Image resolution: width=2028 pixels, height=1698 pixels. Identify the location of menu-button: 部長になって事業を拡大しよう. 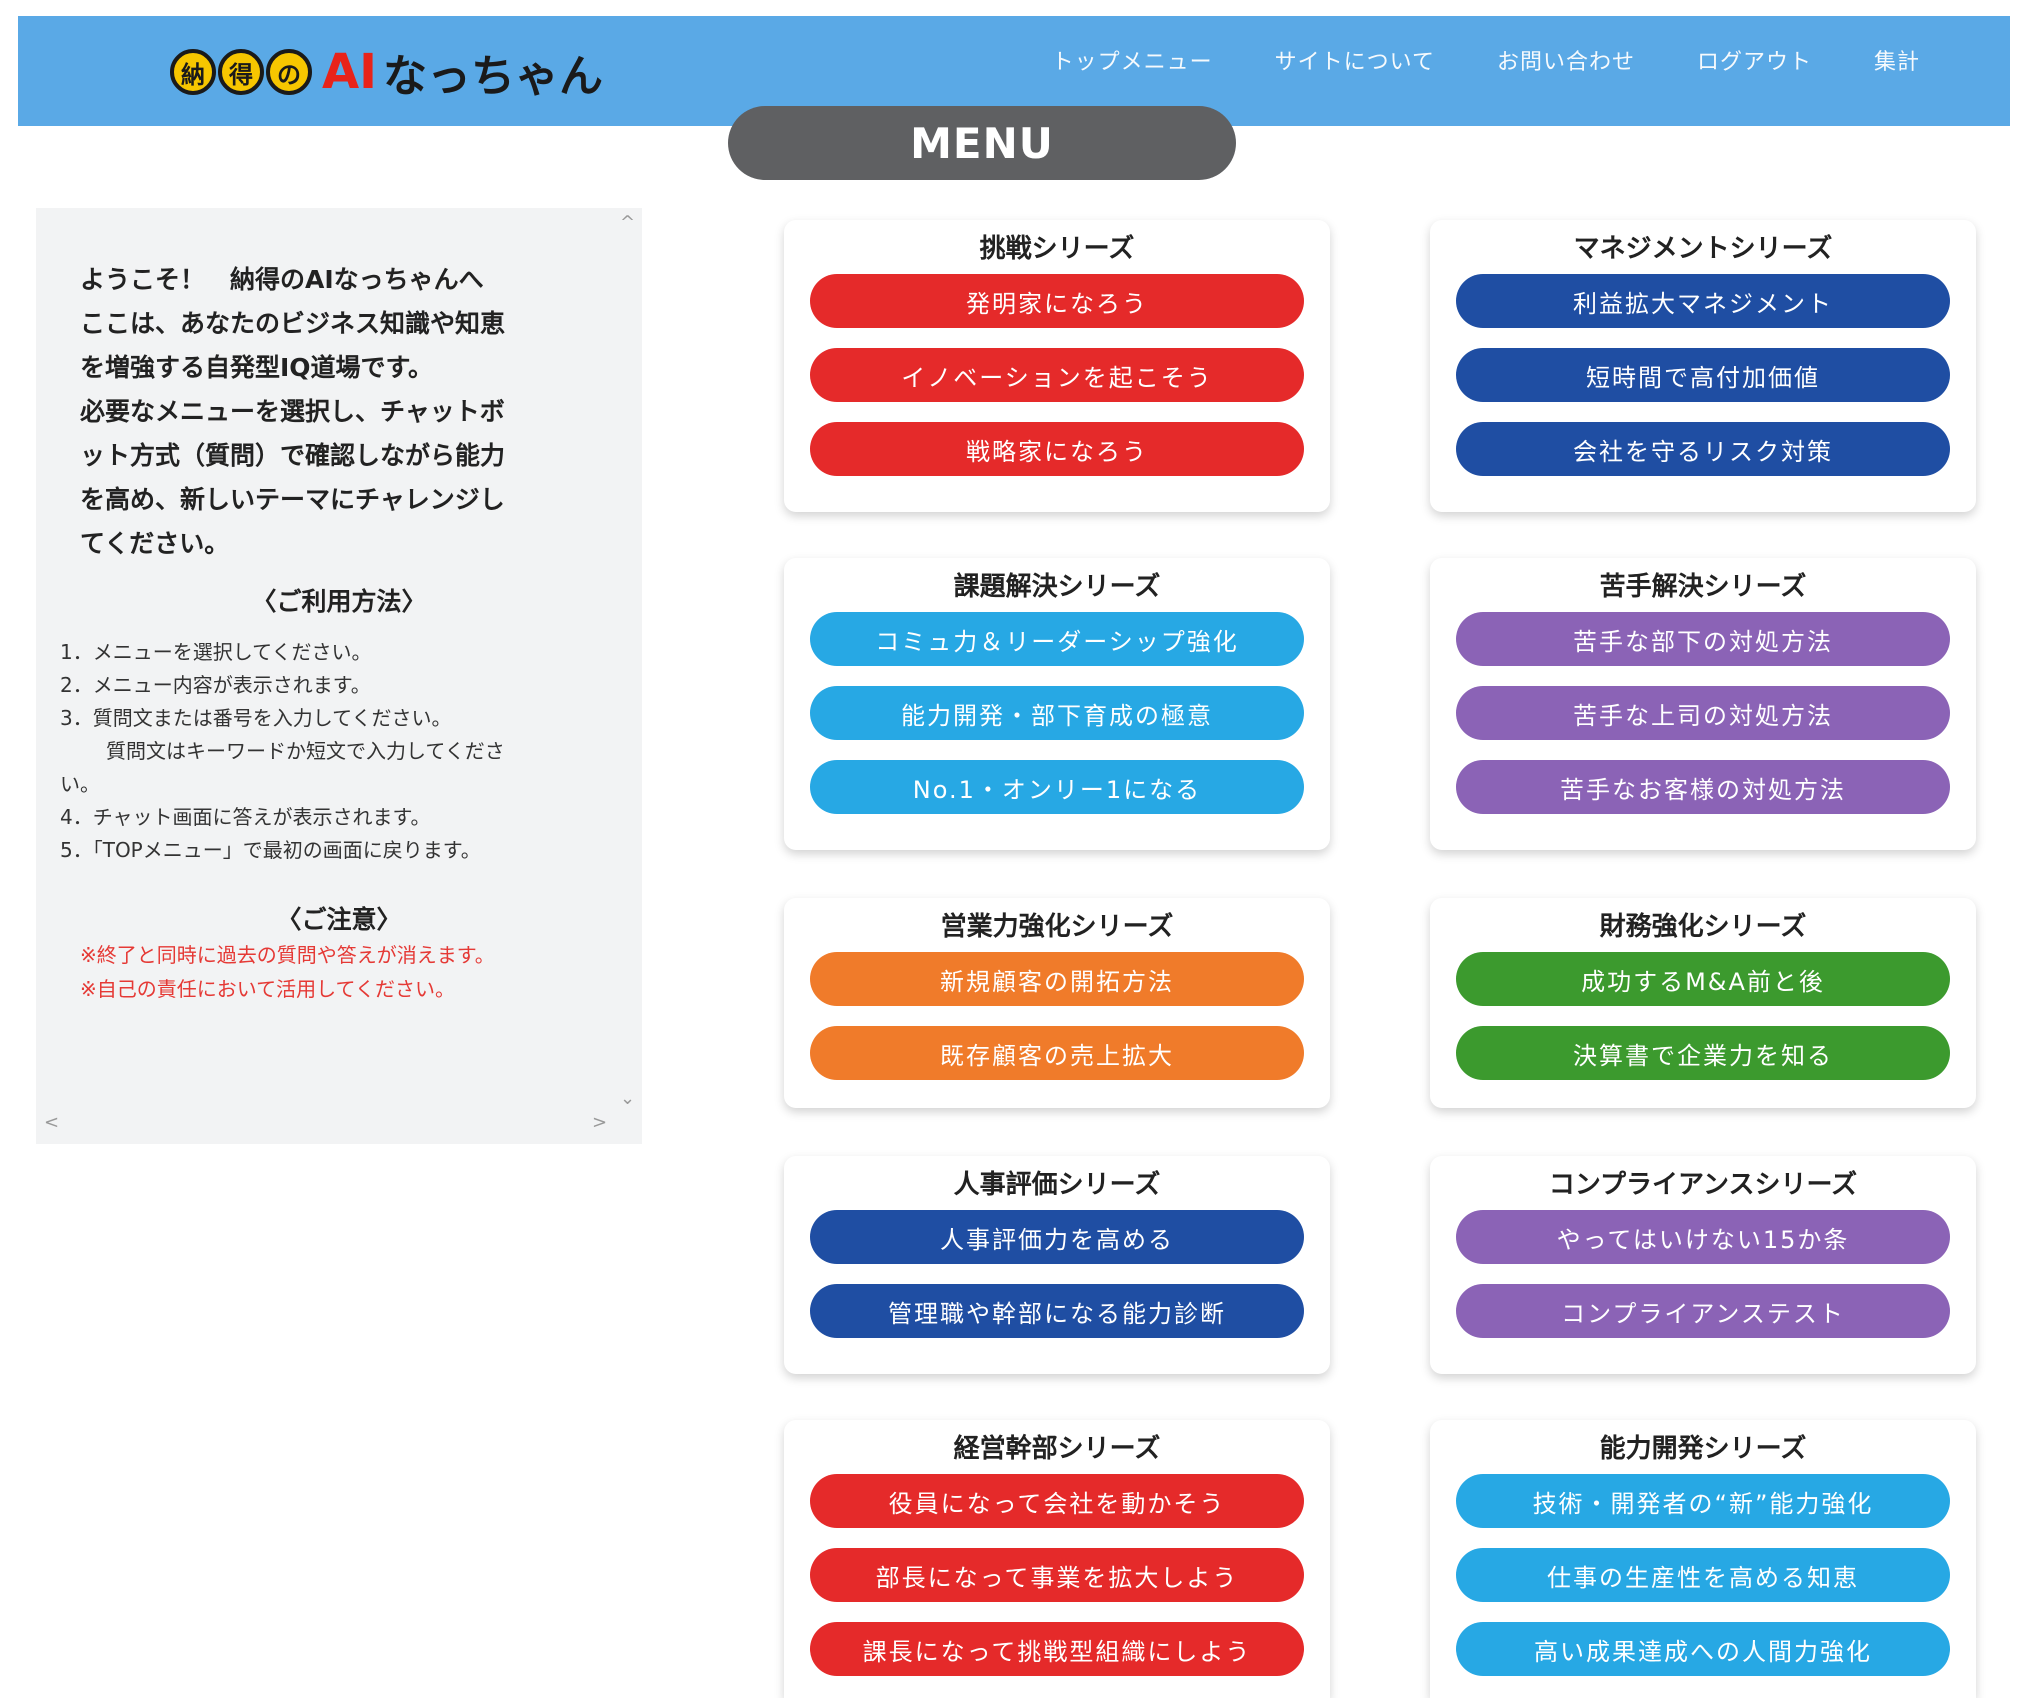
(1057, 1575).